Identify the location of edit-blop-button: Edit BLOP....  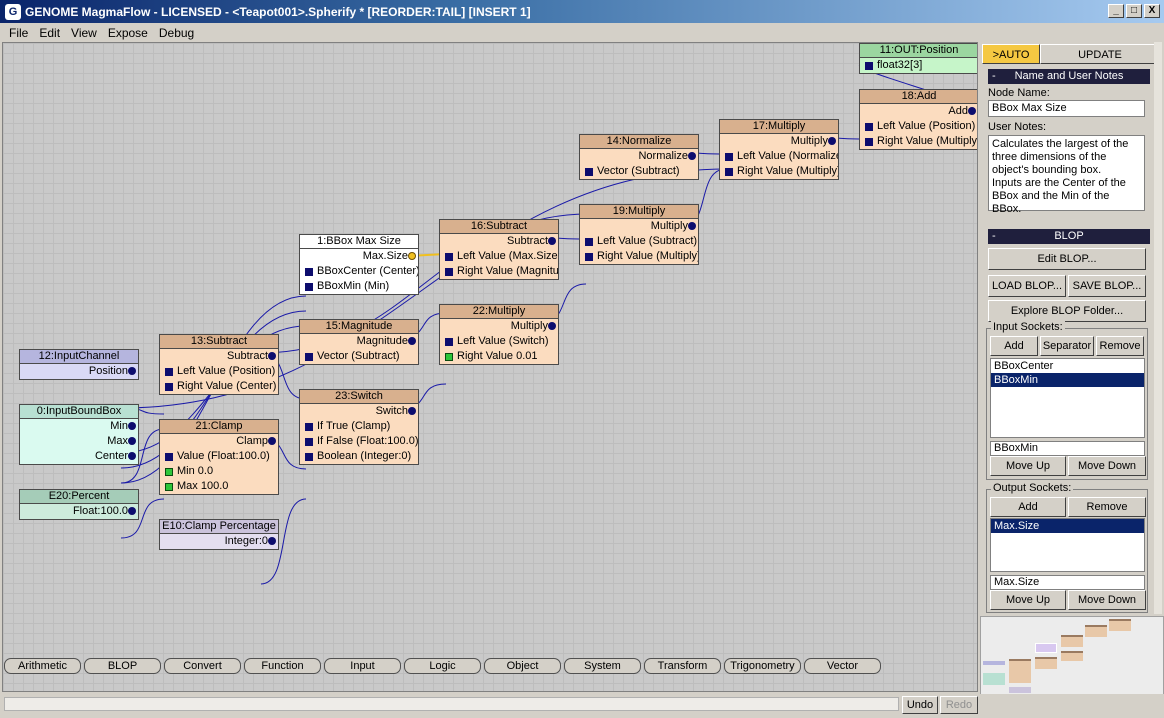
(1067, 259).